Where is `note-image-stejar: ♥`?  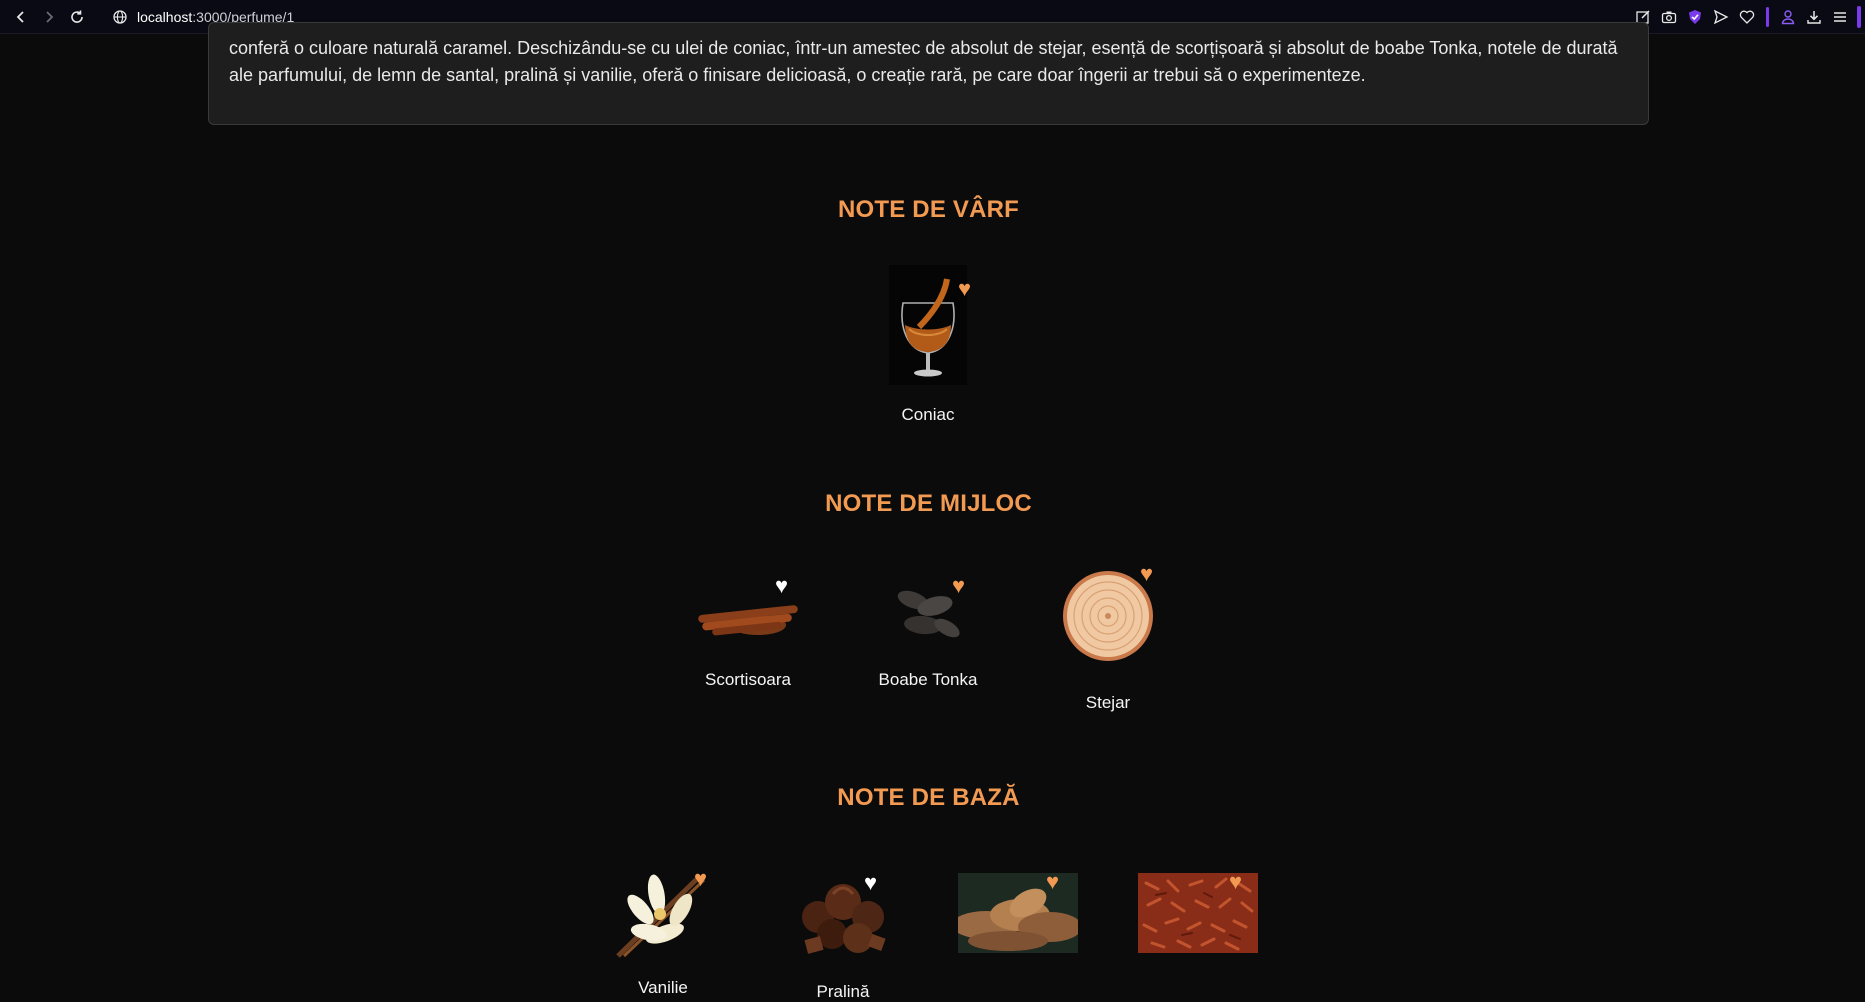 note-image-stejar: ♥ is located at coordinates (1108, 612).